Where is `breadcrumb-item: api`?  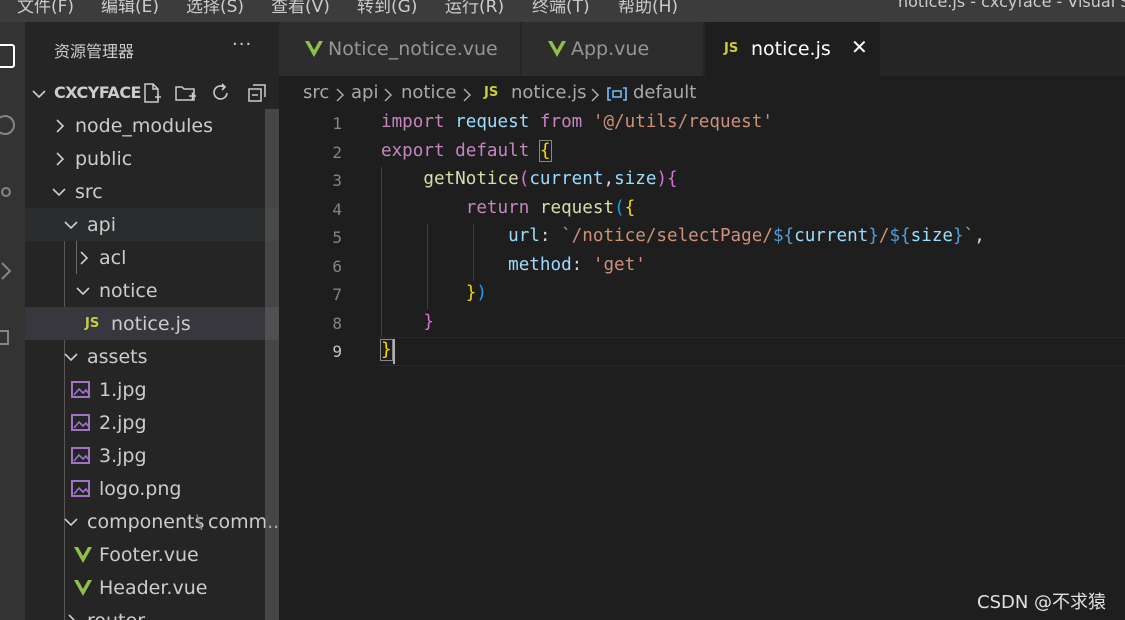 breadcrumb-item: api is located at coordinates (364, 92).